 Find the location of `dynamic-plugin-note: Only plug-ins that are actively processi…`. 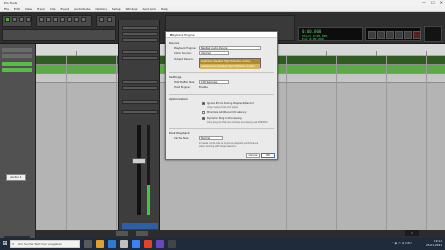

dynamic-plugin-note: Only plug-ins that are actively processi… is located at coordinates (238, 122).